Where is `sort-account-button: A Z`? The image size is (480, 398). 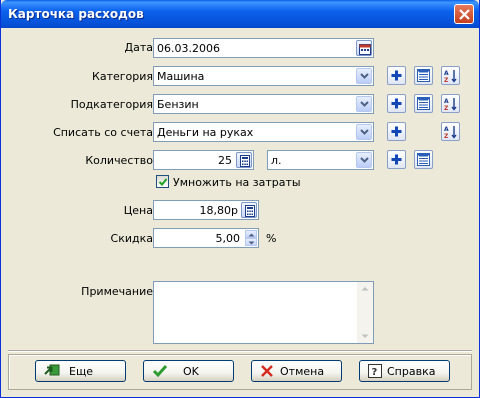
sort-account-button: A Z is located at coordinates (450, 131).